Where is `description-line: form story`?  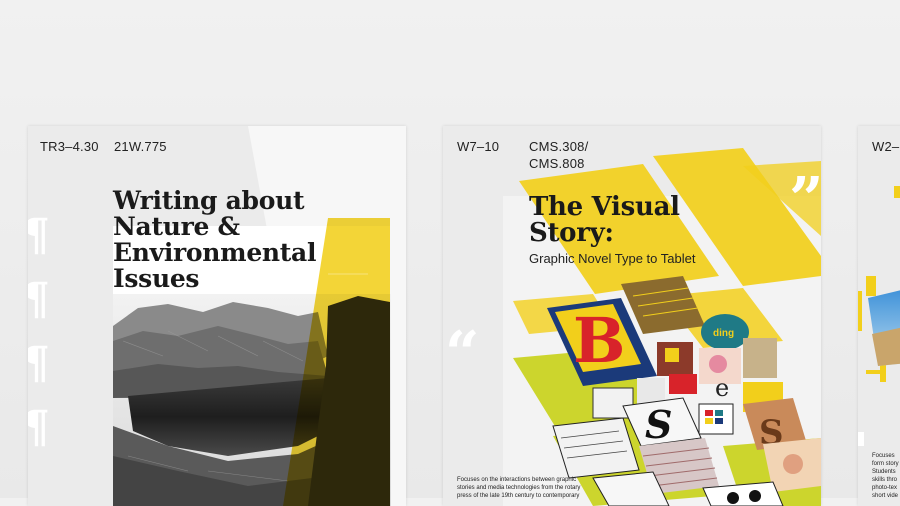 description-line: form story is located at coordinates (885, 464).